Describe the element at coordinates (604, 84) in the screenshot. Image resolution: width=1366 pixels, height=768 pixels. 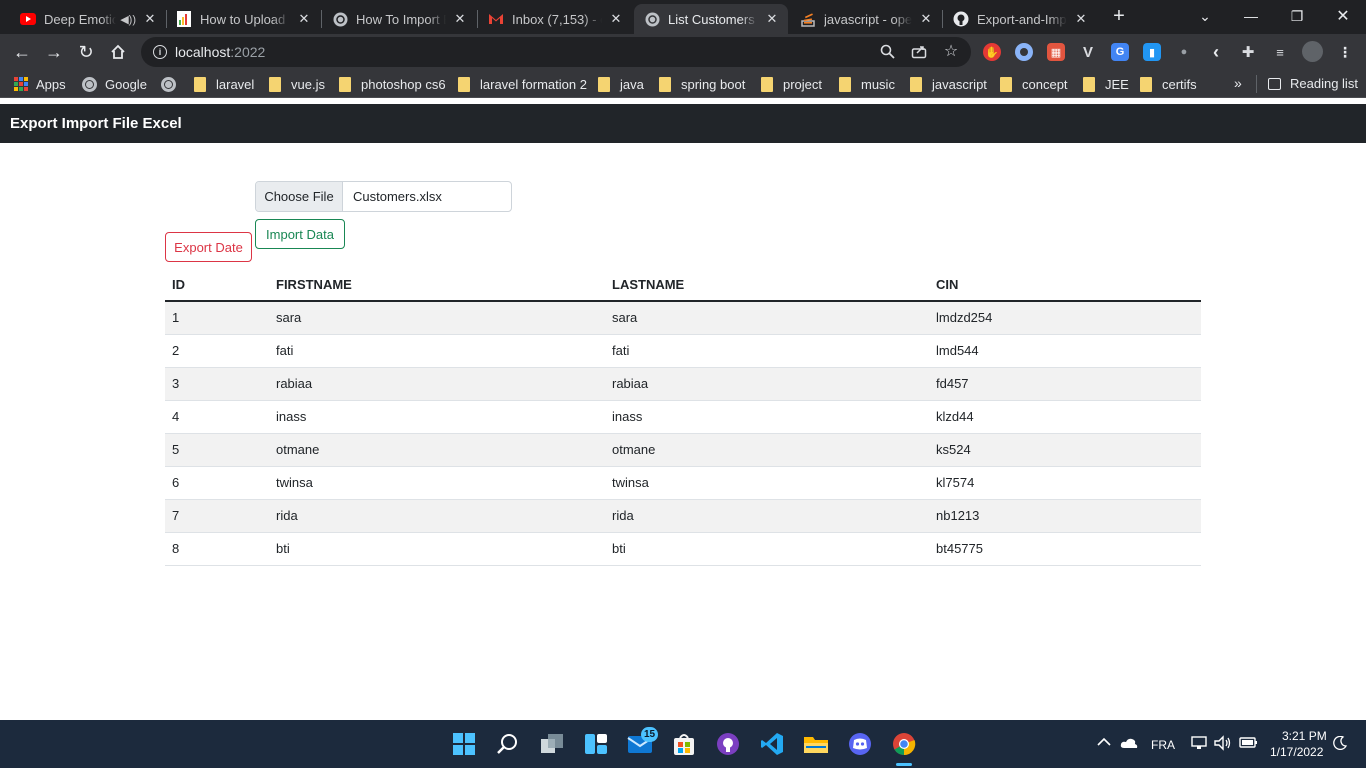
I see `folder-icon` at that location.